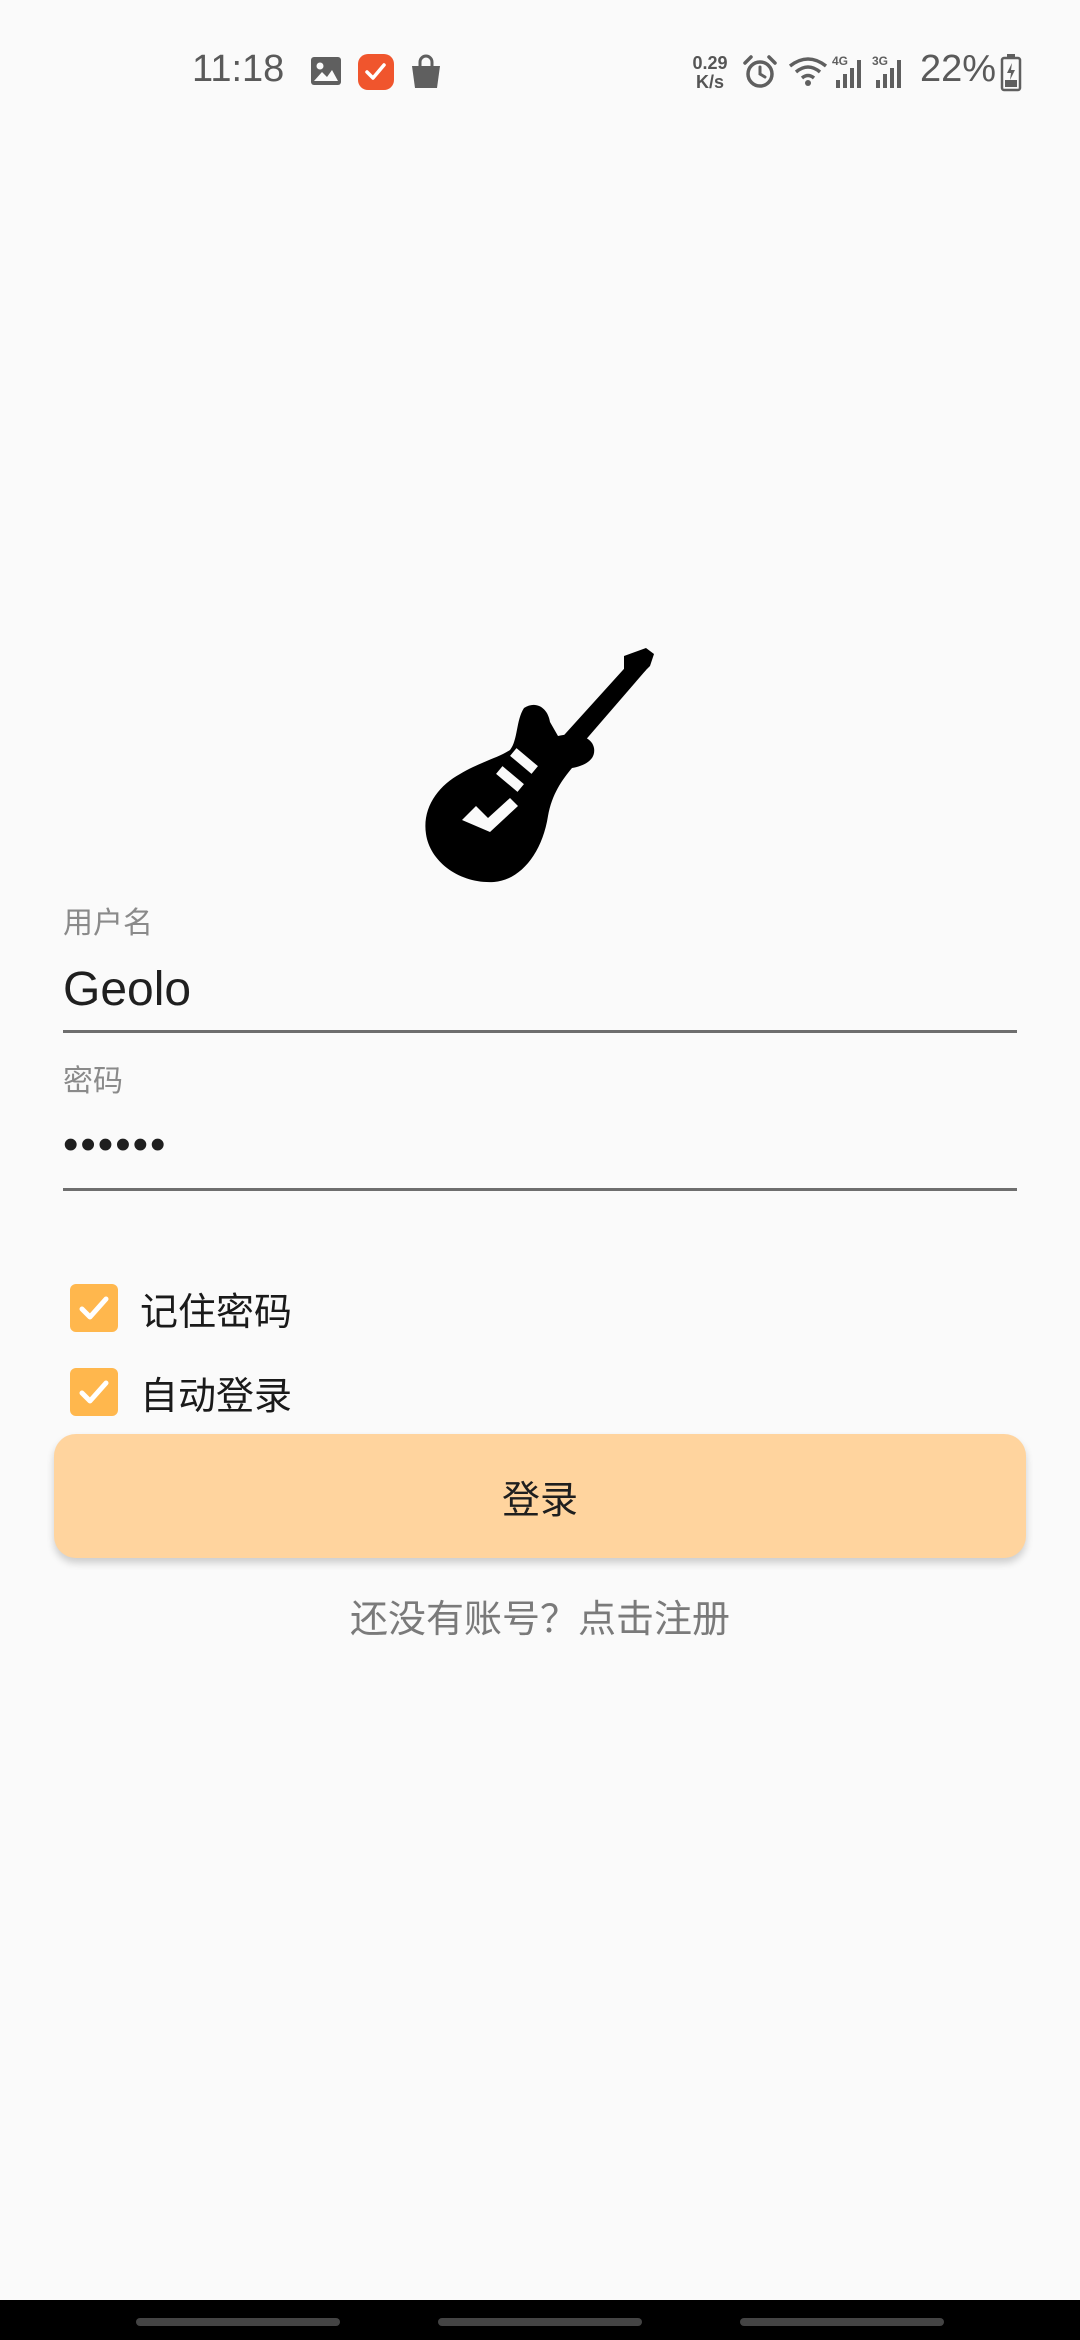 The image size is (1080, 2340). I want to click on wifi-icon, so click(808, 74).